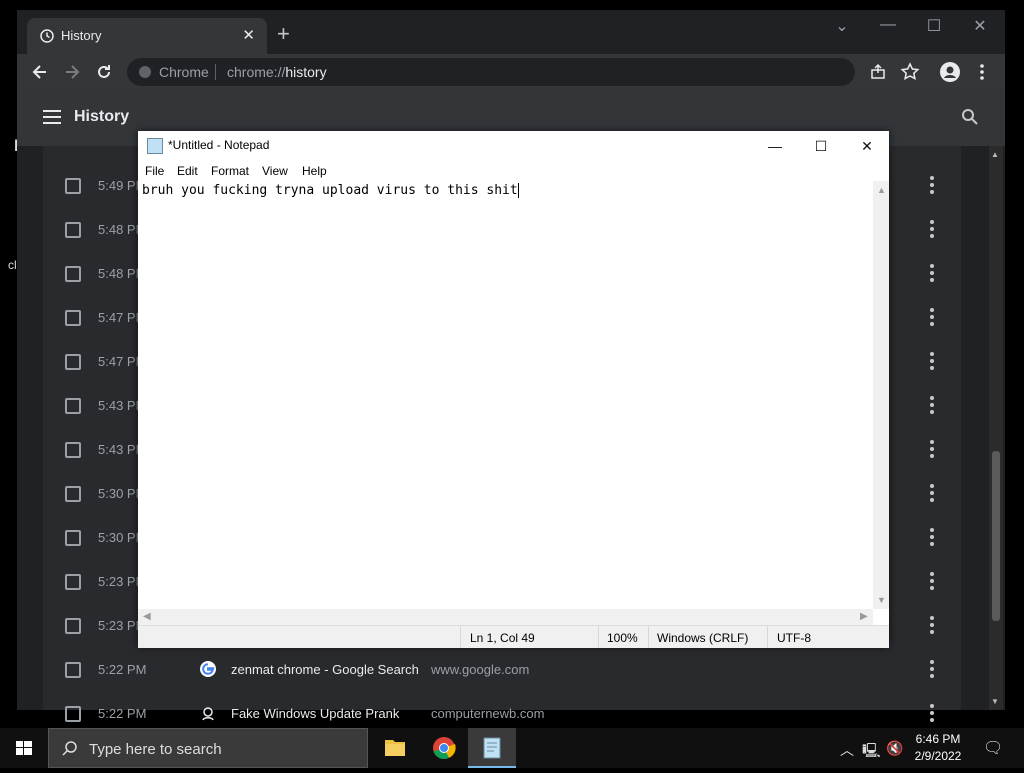  What do you see at coordinates (938, 748) in the screenshot?
I see `taskbar-clock: 6:46 PM 2/9/2022` at bounding box center [938, 748].